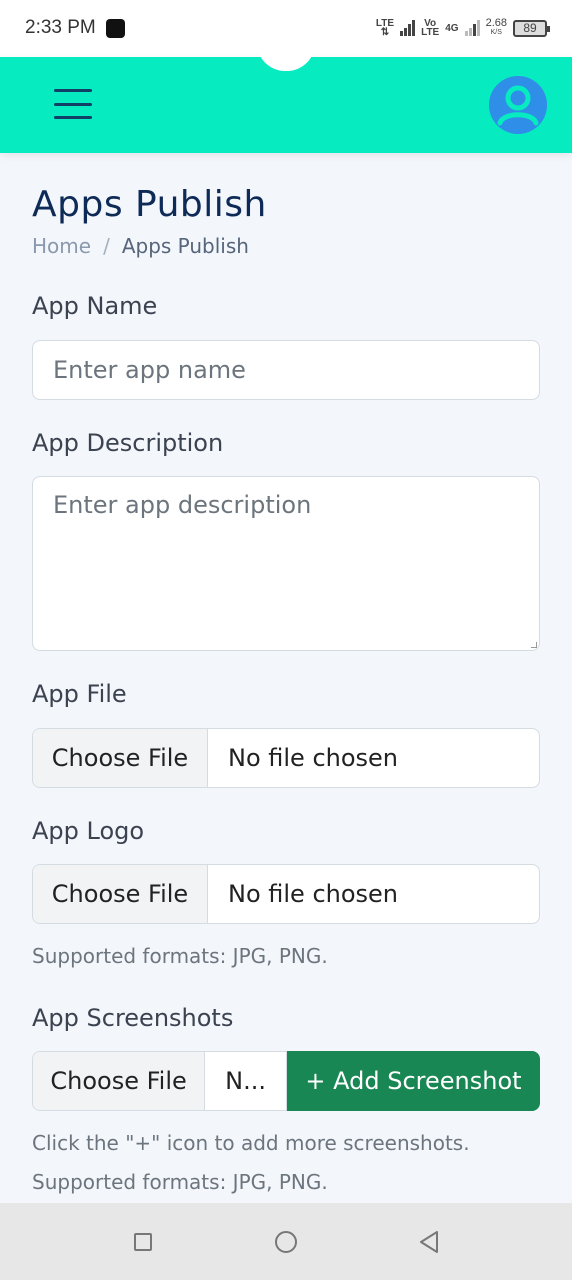 This screenshot has width=572, height=1280. I want to click on resize-grip-icon, so click(534, 645).